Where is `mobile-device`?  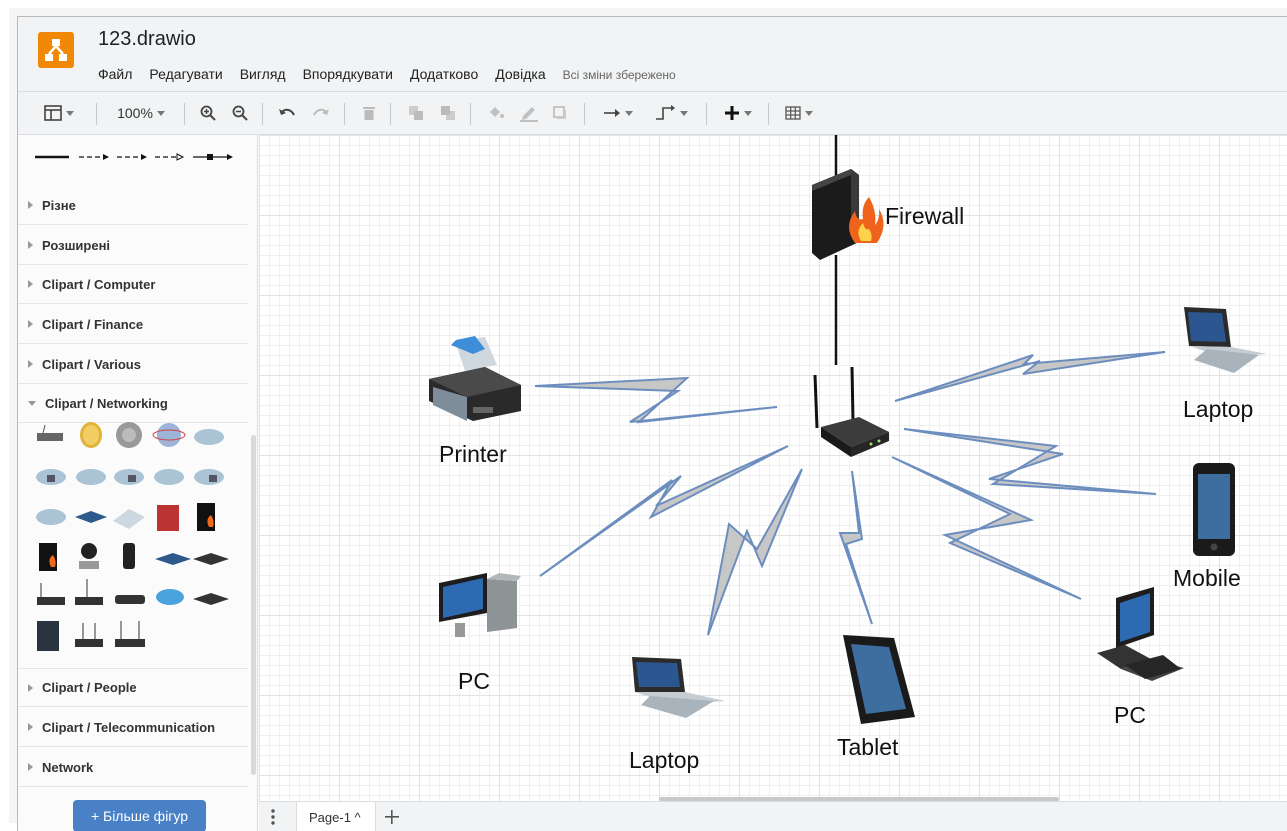
mobile-device is located at coordinates (1214, 509).